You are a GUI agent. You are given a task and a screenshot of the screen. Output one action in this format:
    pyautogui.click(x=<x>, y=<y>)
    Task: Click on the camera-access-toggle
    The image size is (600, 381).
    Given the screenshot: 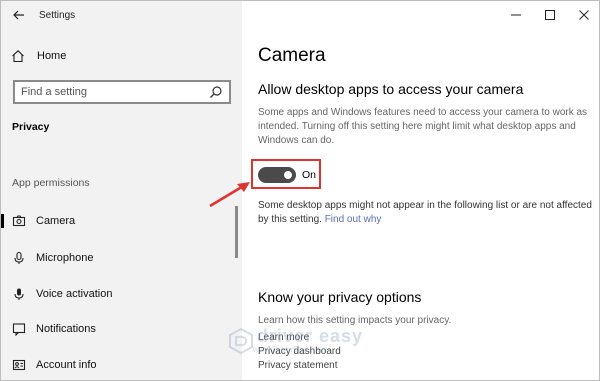 What is the action you would take?
    pyautogui.click(x=277, y=175)
    